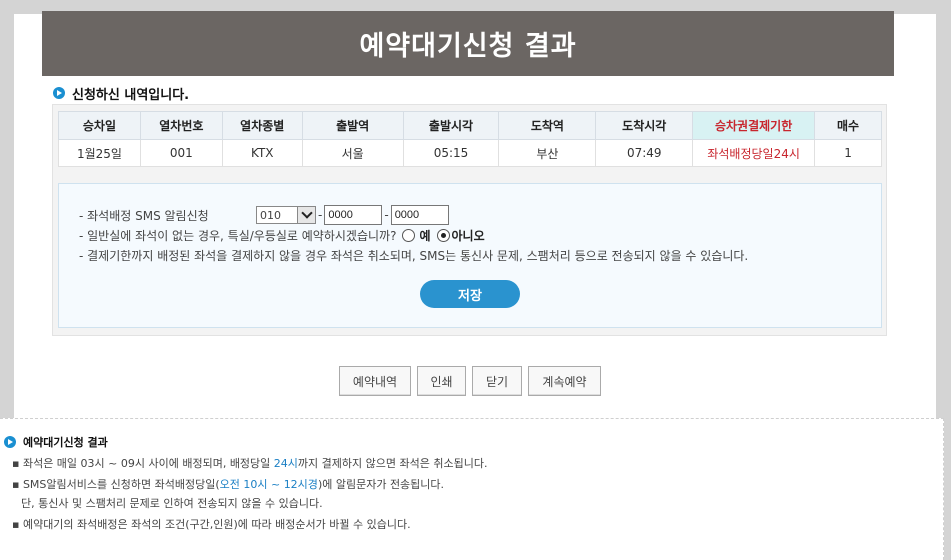  I want to click on section-heading-text: 신청하신 내역입니다., so click(131, 95).